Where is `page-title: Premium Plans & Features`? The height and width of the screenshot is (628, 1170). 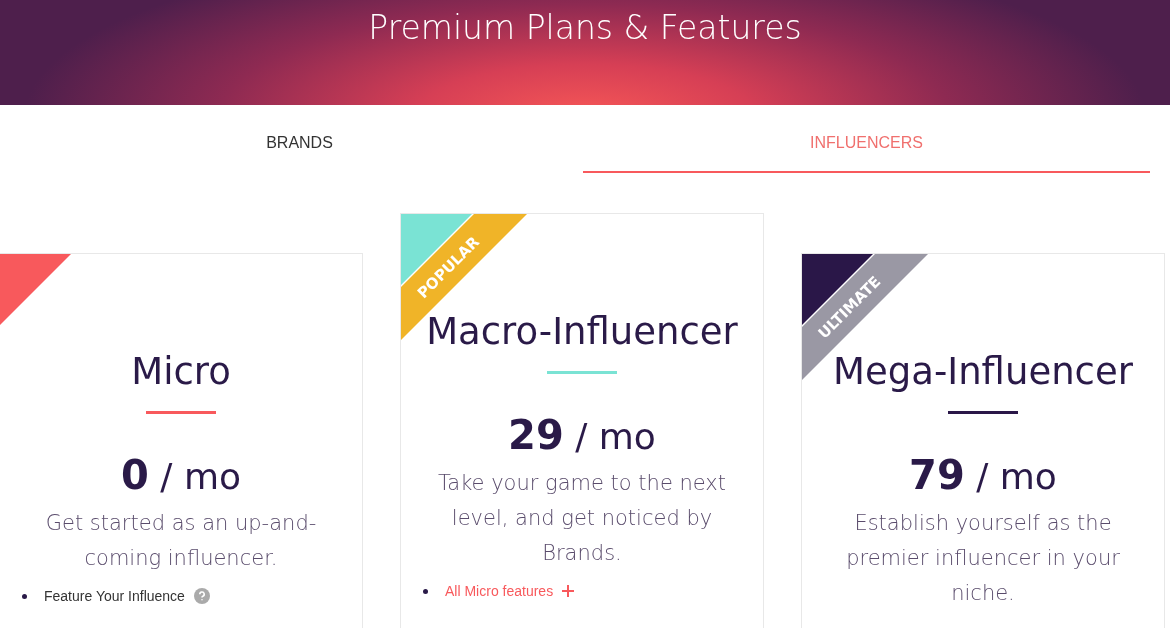 page-title: Premium Plans & Features is located at coordinates (585, 28).